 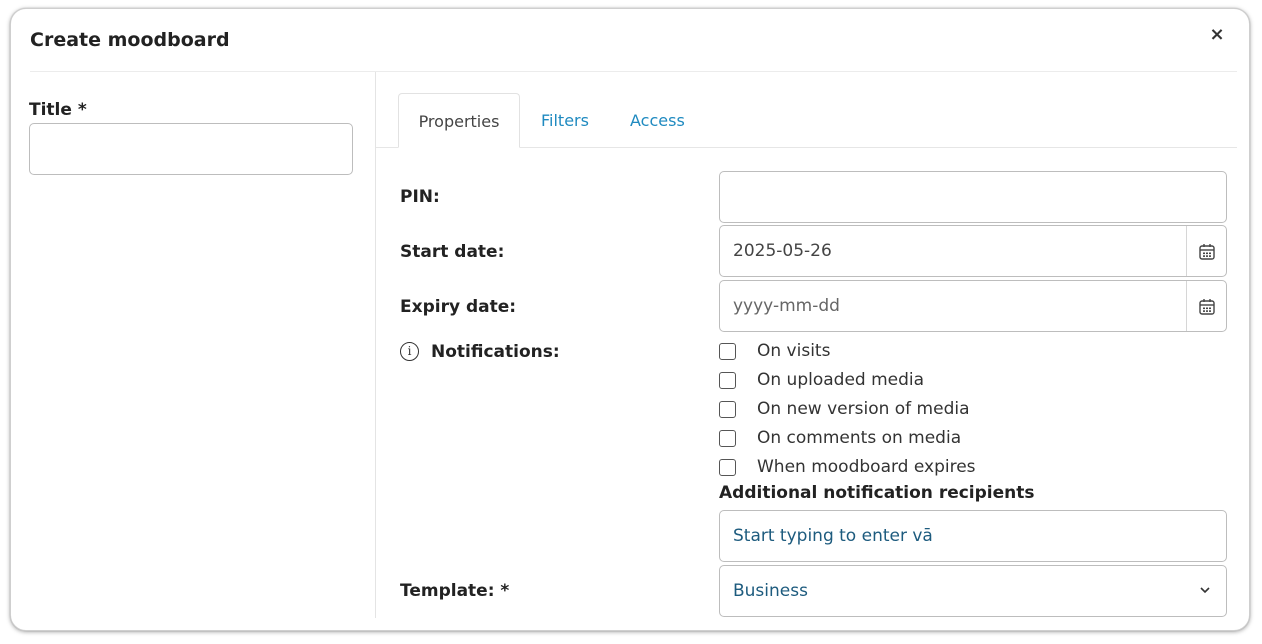 I want to click on title-label: Title *, so click(x=58, y=110).